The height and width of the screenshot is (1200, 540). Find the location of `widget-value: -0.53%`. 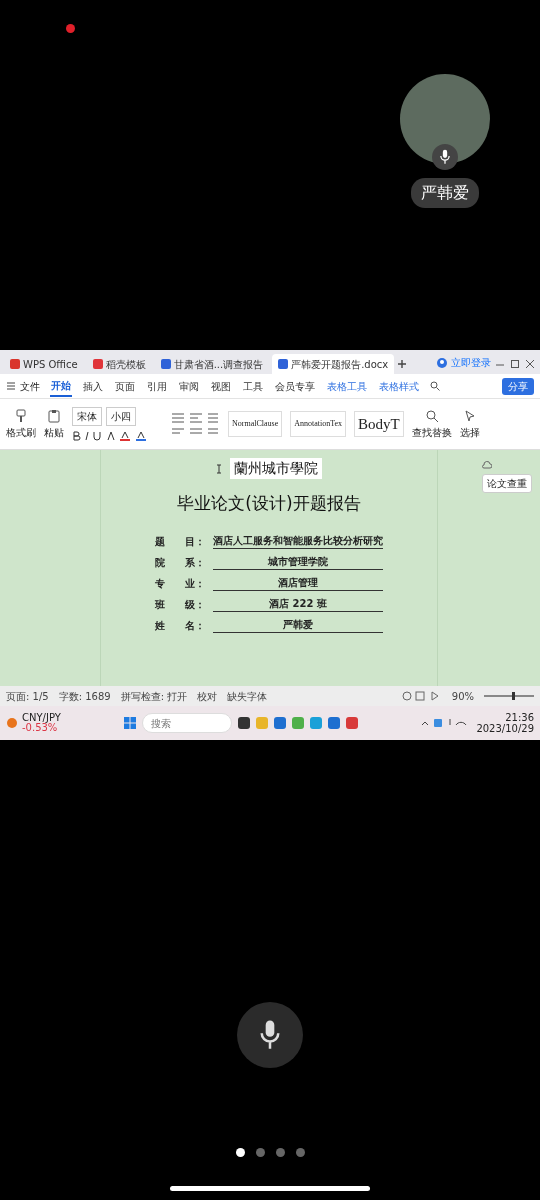

widget-value: -0.53% is located at coordinates (40, 728).